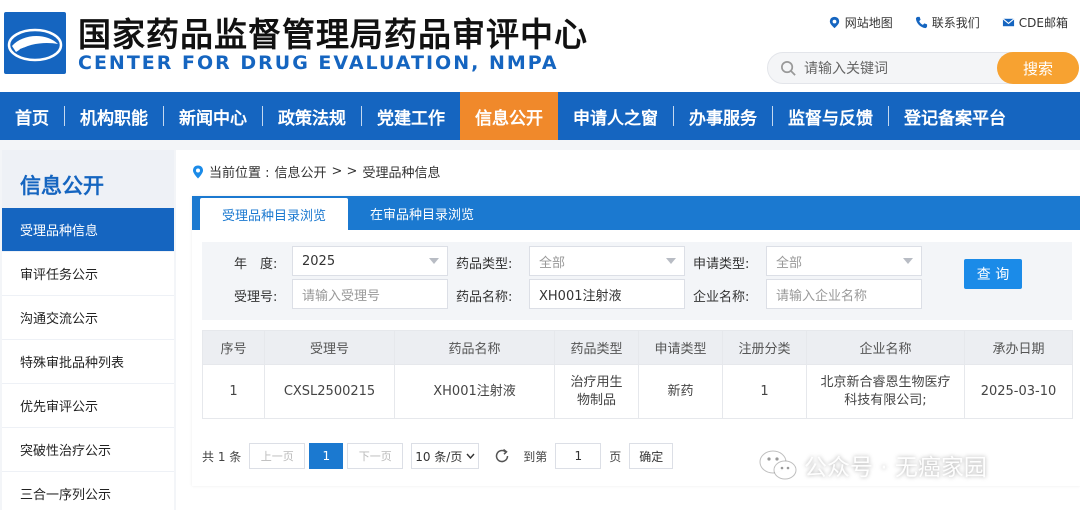 Image resolution: width=1080 pixels, height=510 pixels. Describe the element at coordinates (222, 456) in the screenshot. I see `pager-total: 共 1 条` at that location.